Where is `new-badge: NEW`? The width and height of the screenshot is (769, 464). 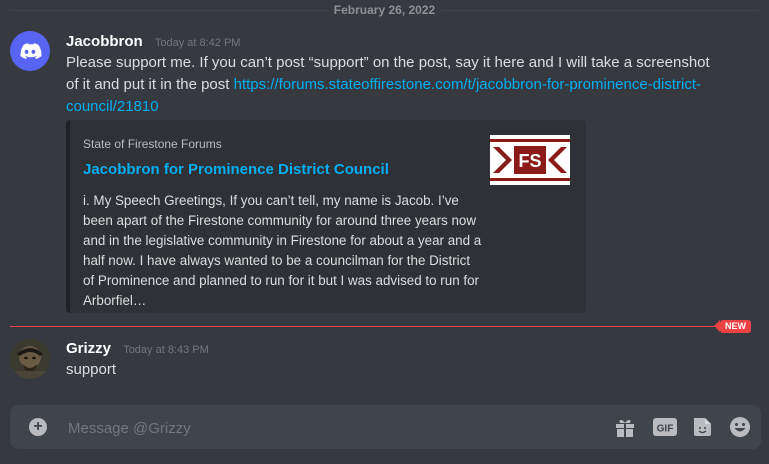 new-badge: NEW is located at coordinates (732, 326).